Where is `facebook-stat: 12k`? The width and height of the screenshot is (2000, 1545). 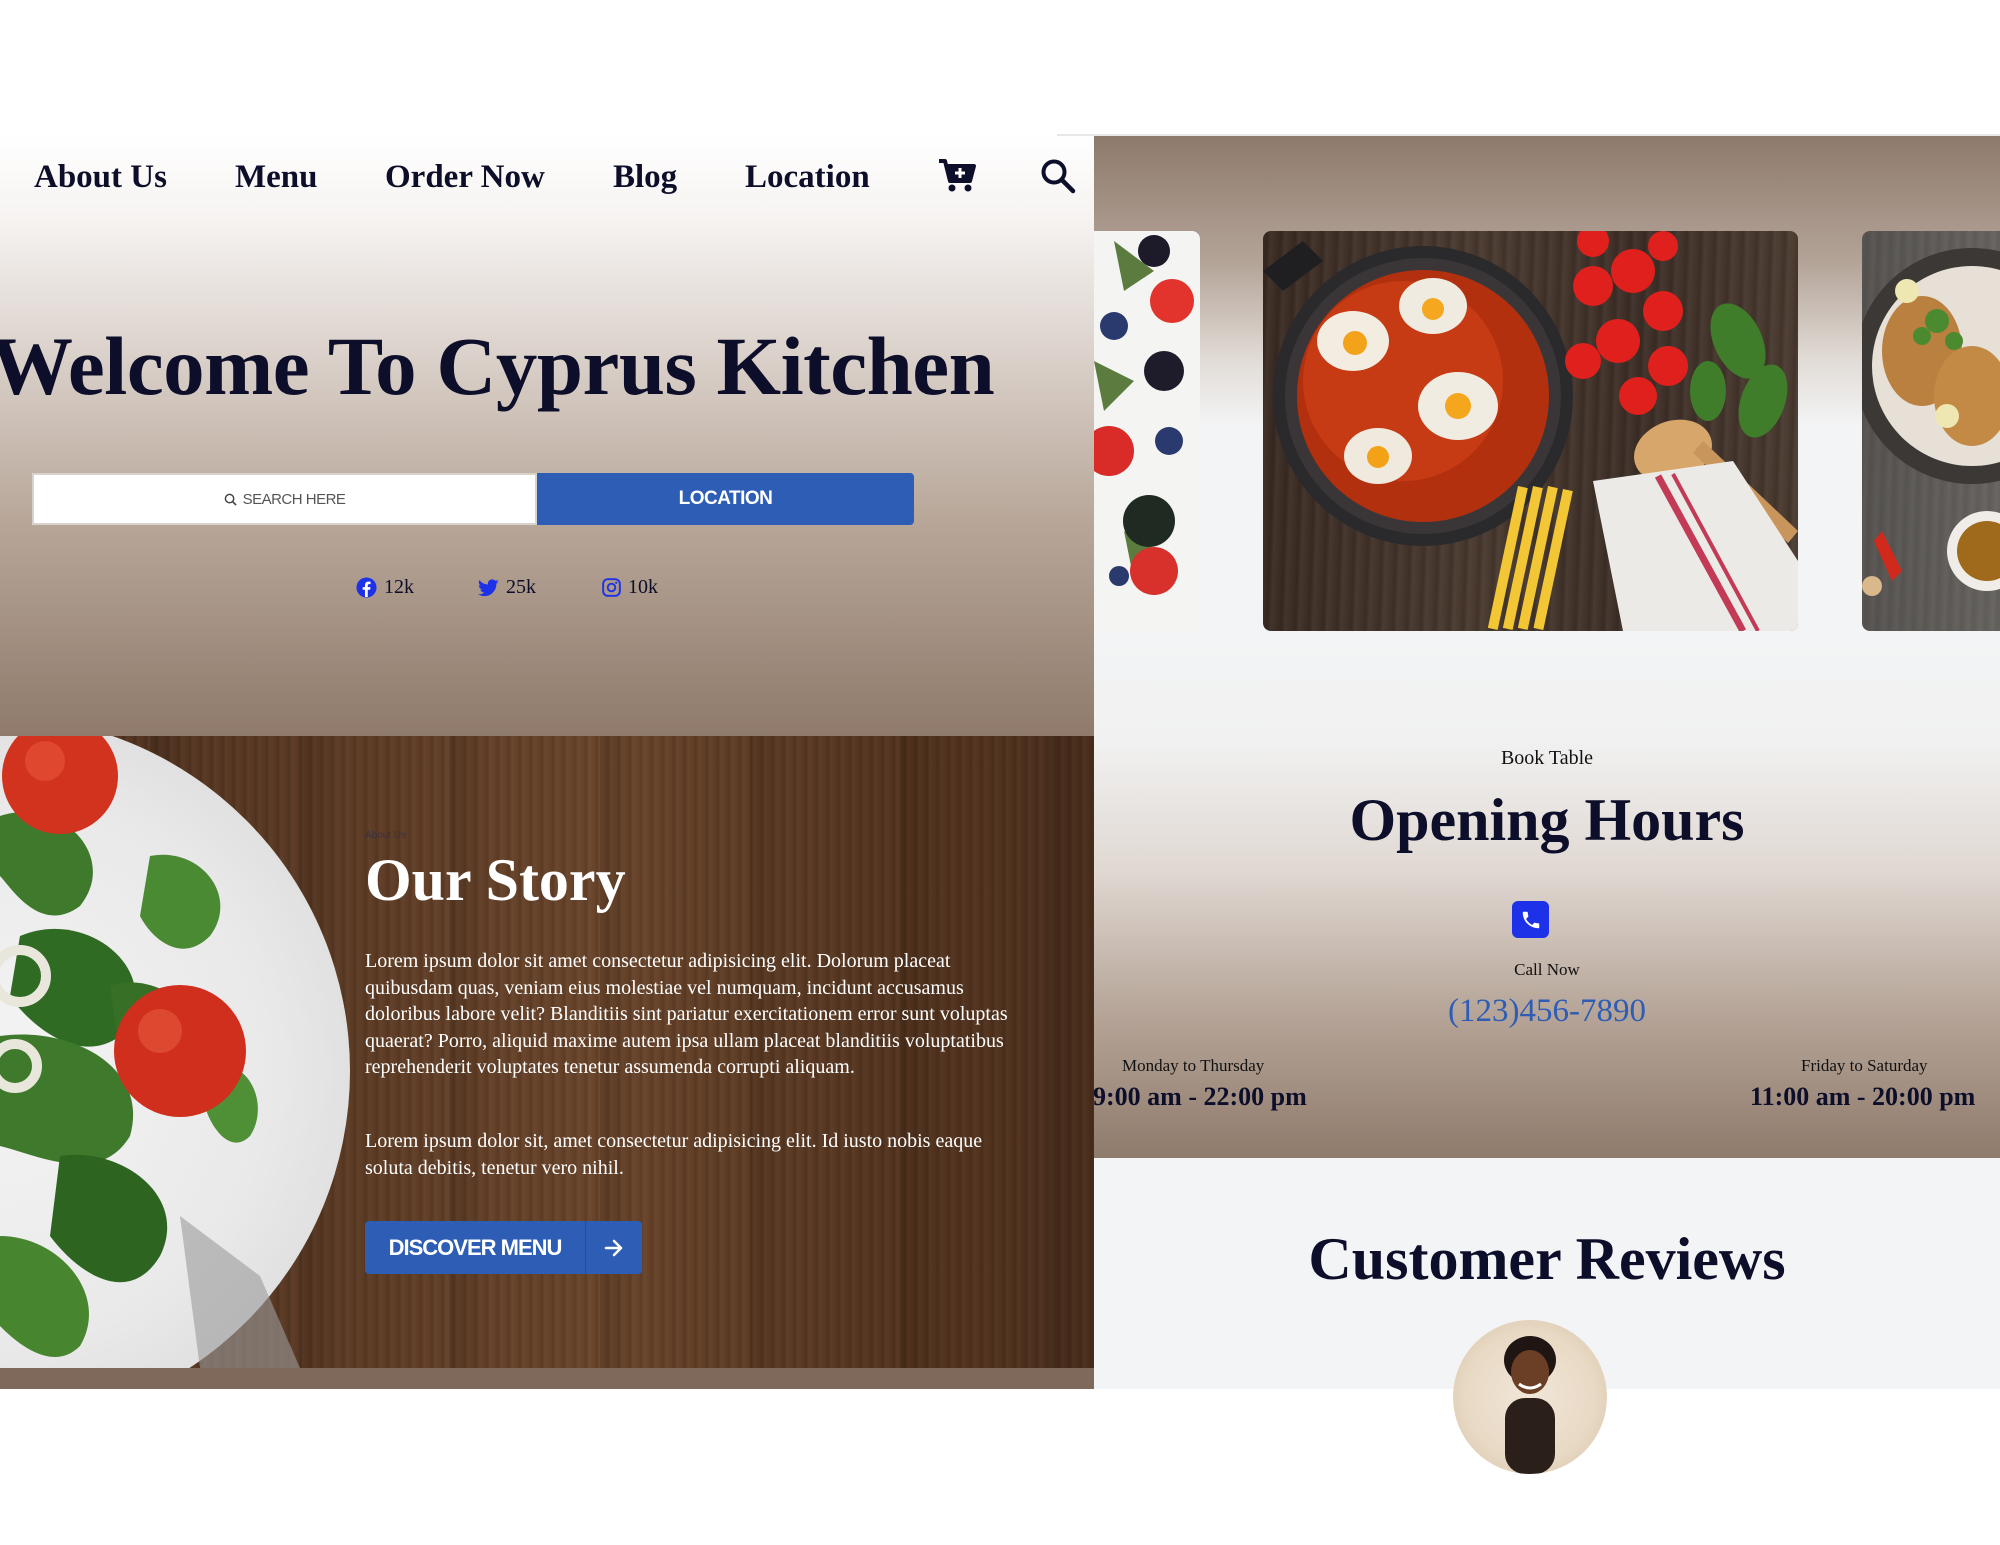
facebook-stat: 12k is located at coordinates (385, 587).